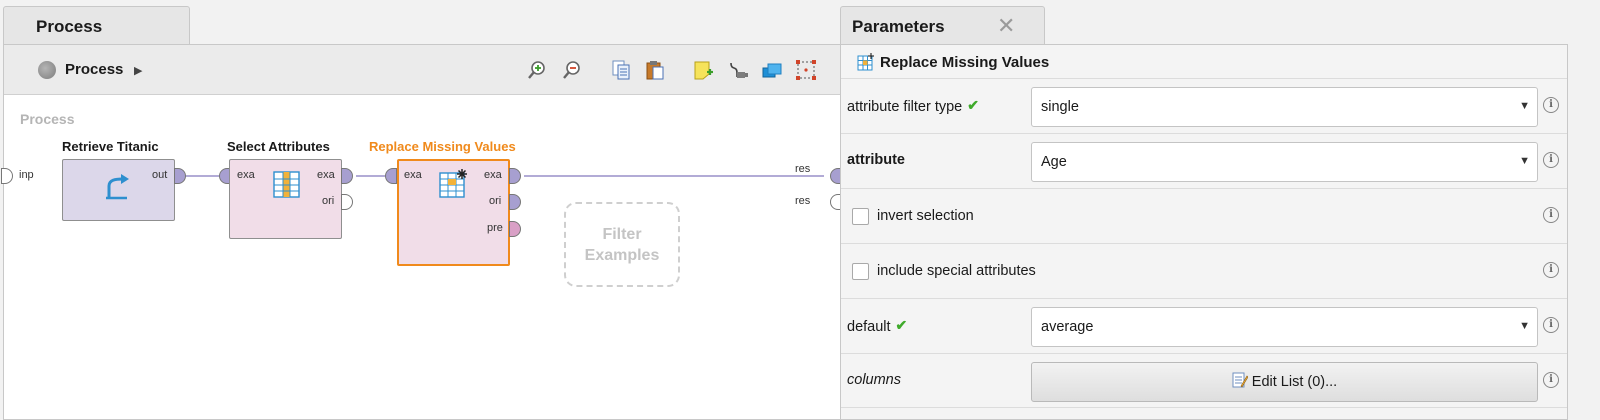 The height and width of the screenshot is (420, 1600). Describe the element at coordinates (772, 70) in the screenshot. I see `layers-icon` at that location.